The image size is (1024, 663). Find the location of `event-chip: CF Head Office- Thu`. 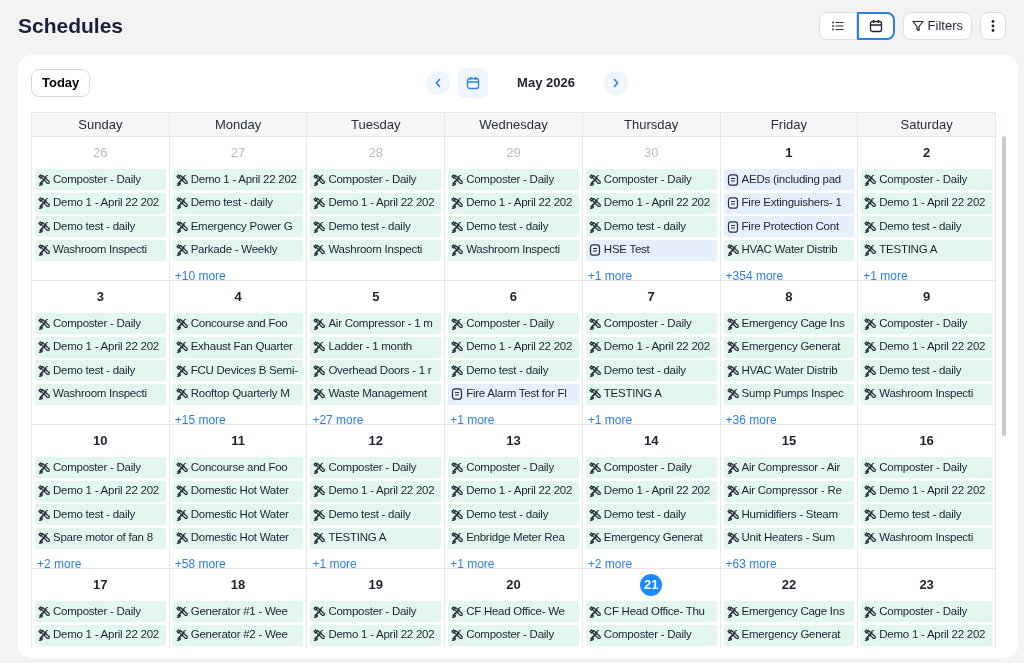

event-chip: CF Head Office- Thu is located at coordinates (651, 611).